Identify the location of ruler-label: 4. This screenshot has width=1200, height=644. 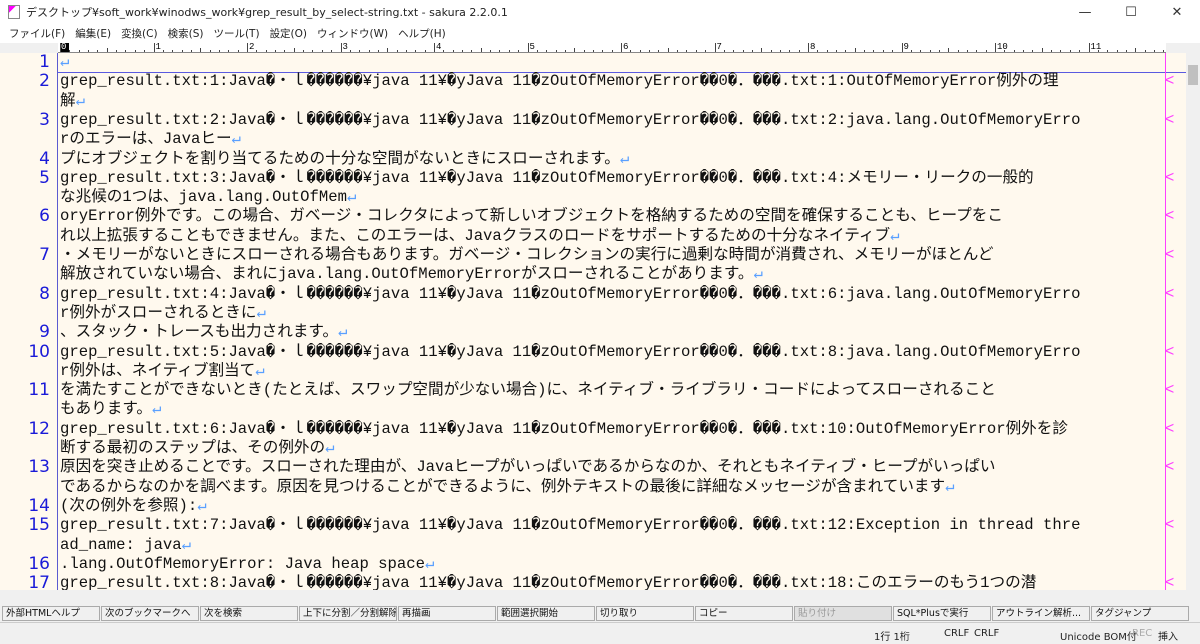
(439, 47).